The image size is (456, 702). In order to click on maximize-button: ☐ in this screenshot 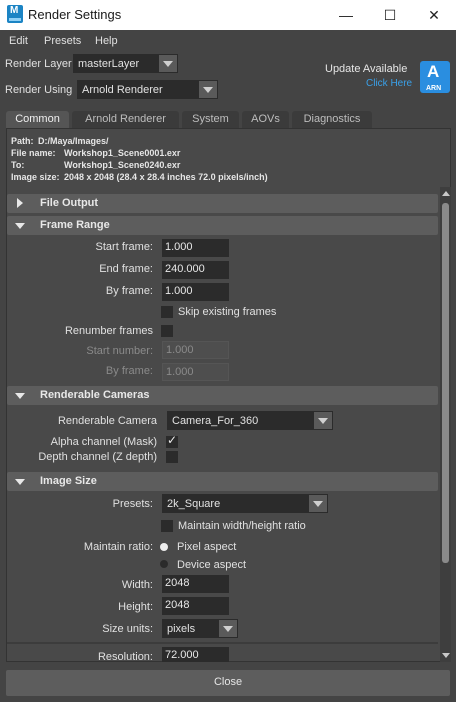, I will do `click(390, 15)`.